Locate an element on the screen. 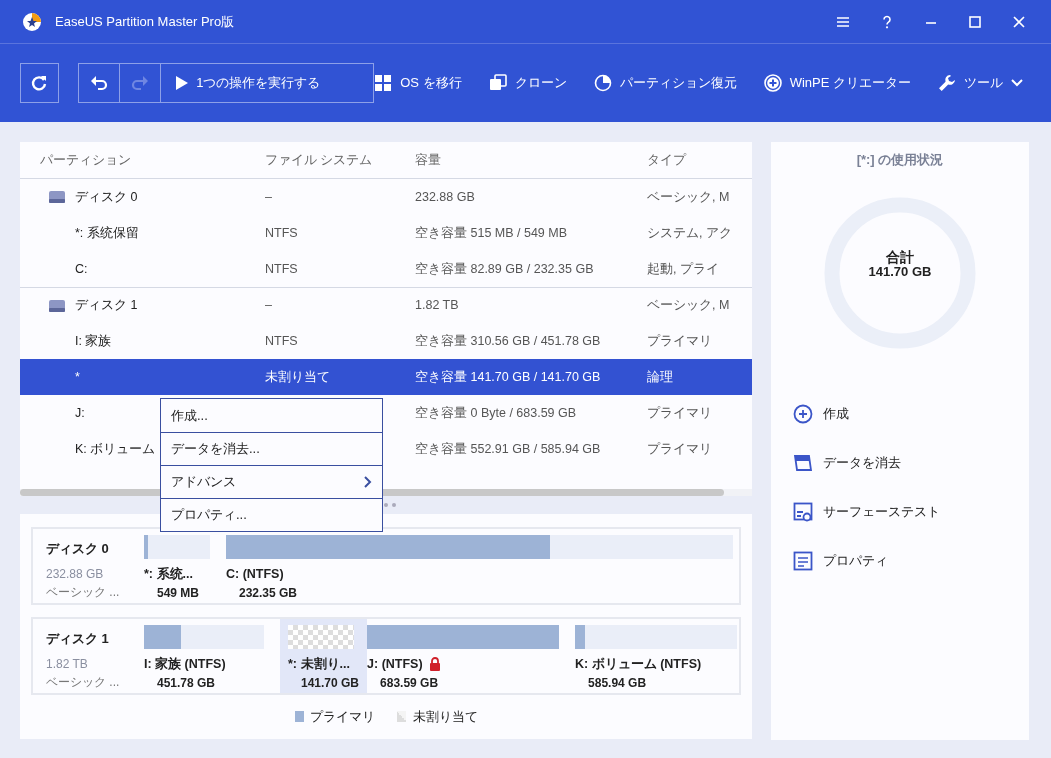  toolbar-button: OS を移行 is located at coordinates (418, 83).